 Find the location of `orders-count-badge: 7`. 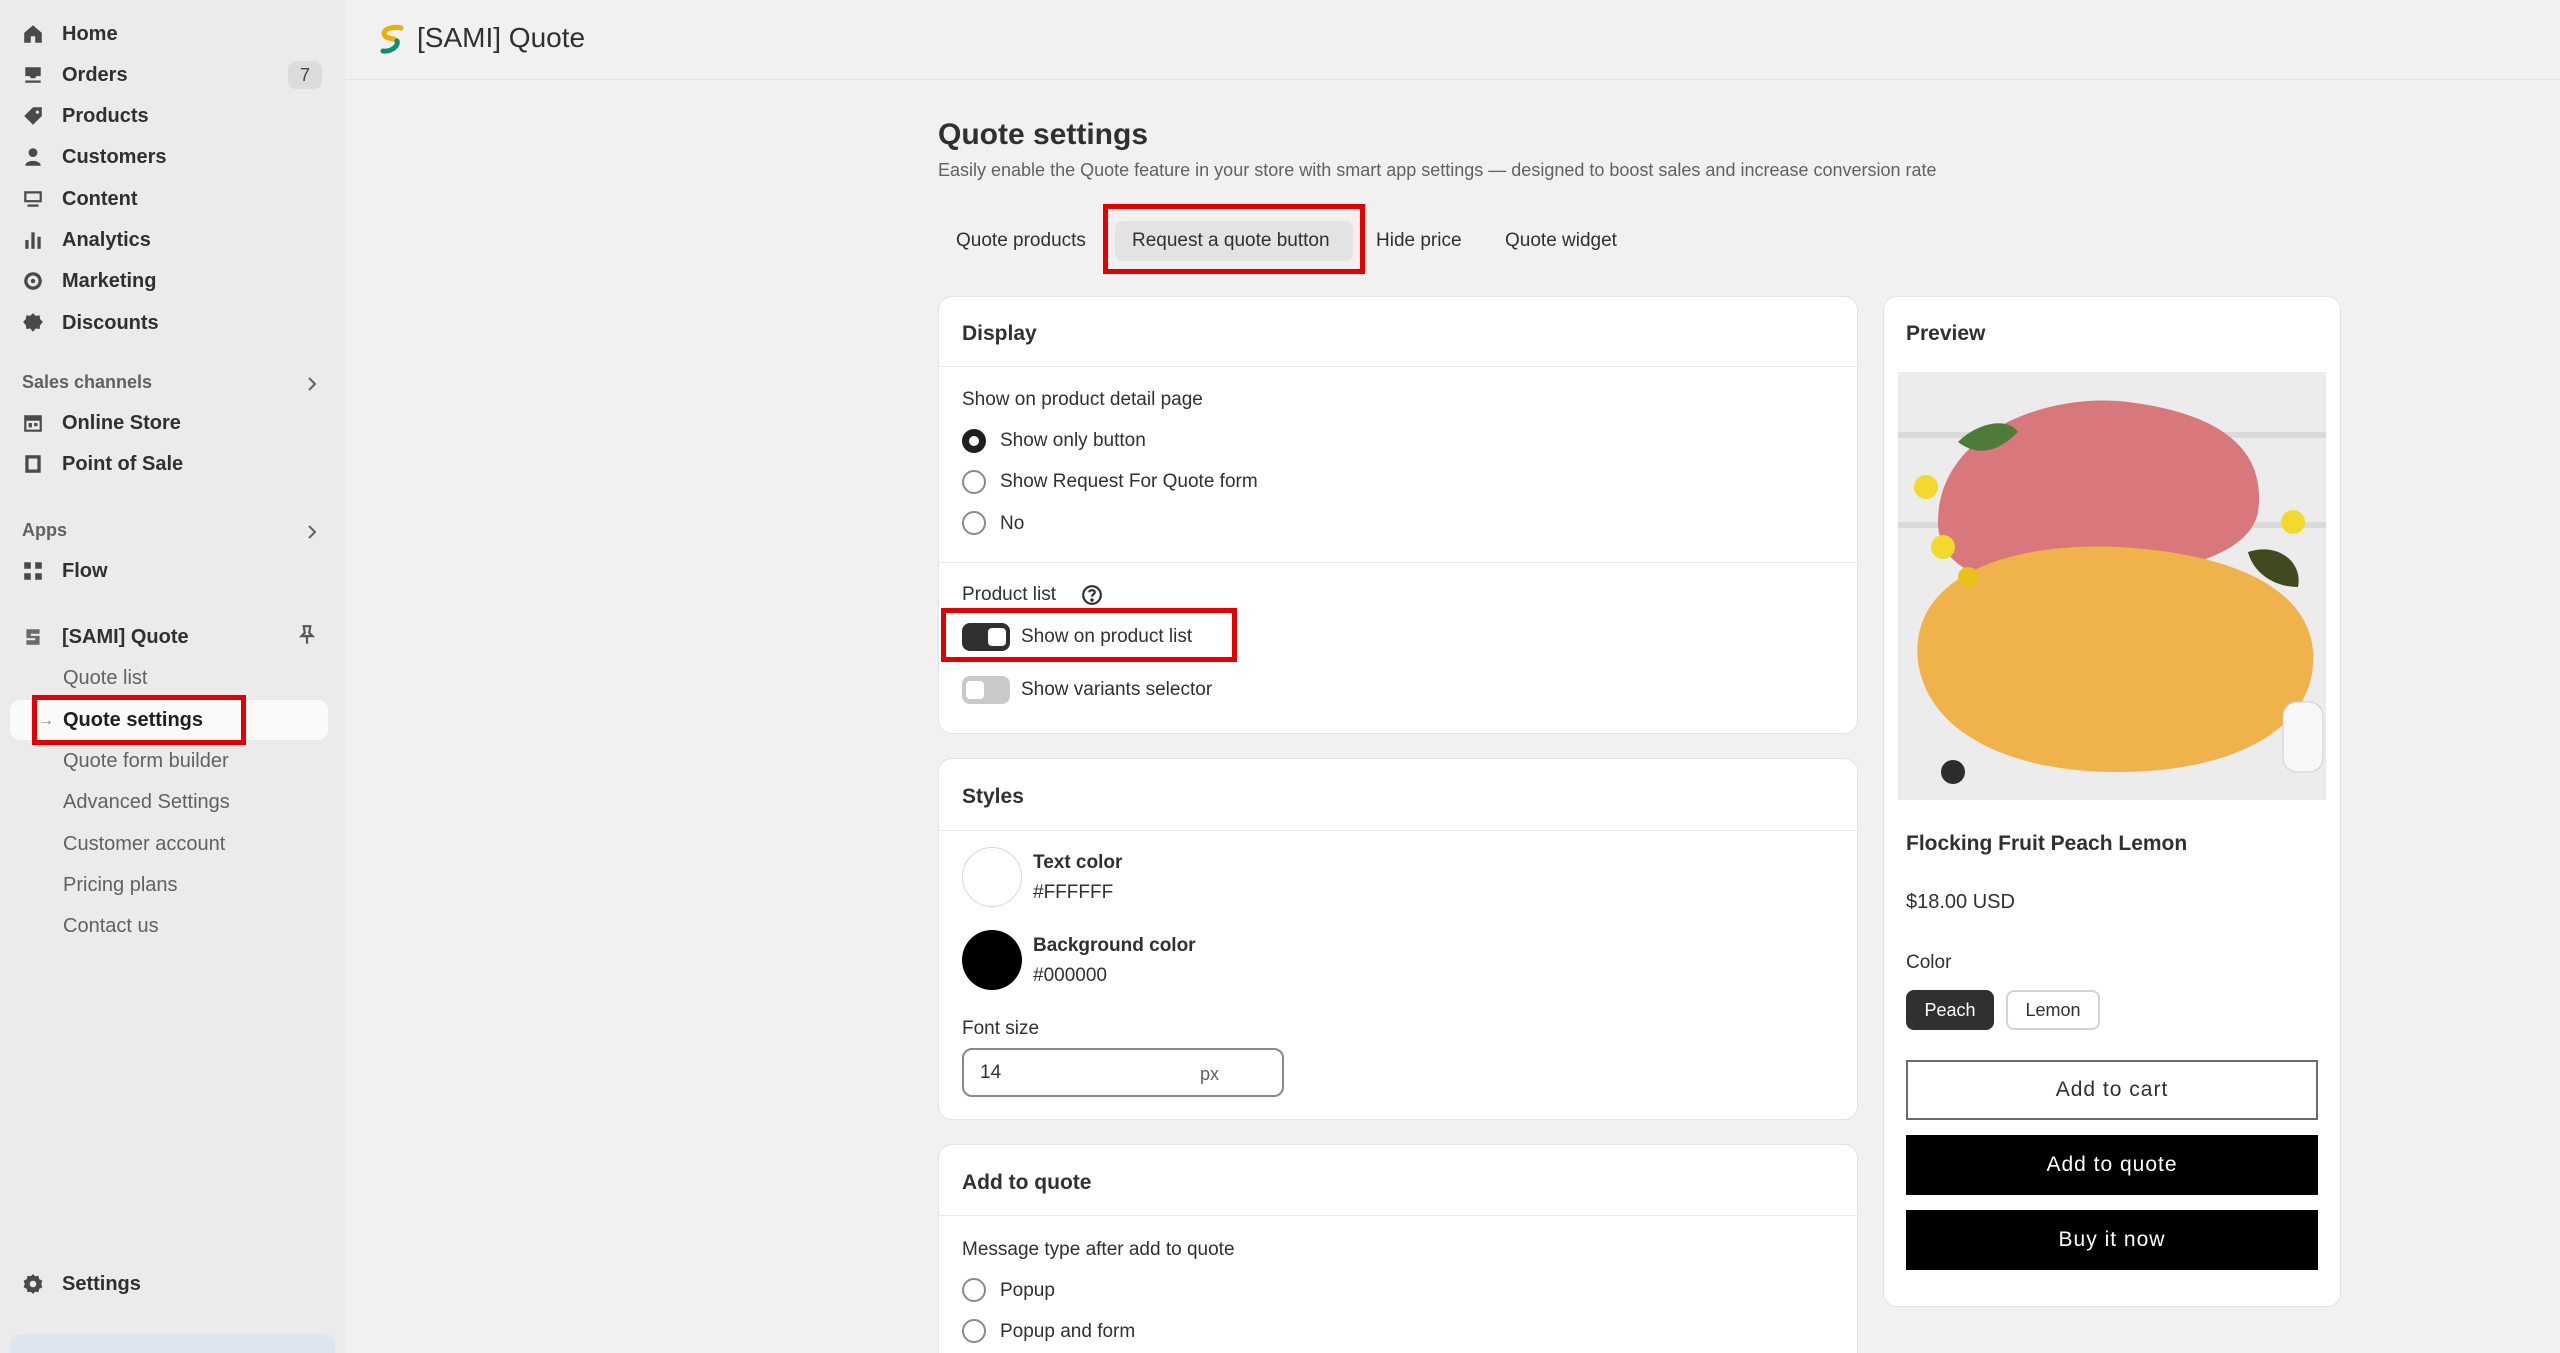

orders-count-badge: 7 is located at coordinates (305, 75).